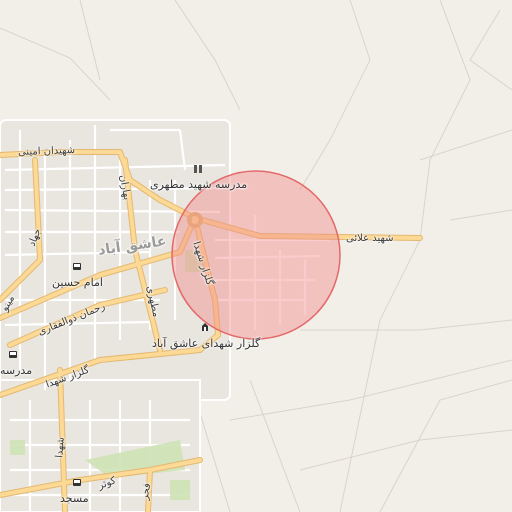 This screenshot has width=512, height=512. Describe the element at coordinates (198, 184) in the screenshot. I see `poi-label-school-motahhari: مدرسه شهید مطهری` at that location.